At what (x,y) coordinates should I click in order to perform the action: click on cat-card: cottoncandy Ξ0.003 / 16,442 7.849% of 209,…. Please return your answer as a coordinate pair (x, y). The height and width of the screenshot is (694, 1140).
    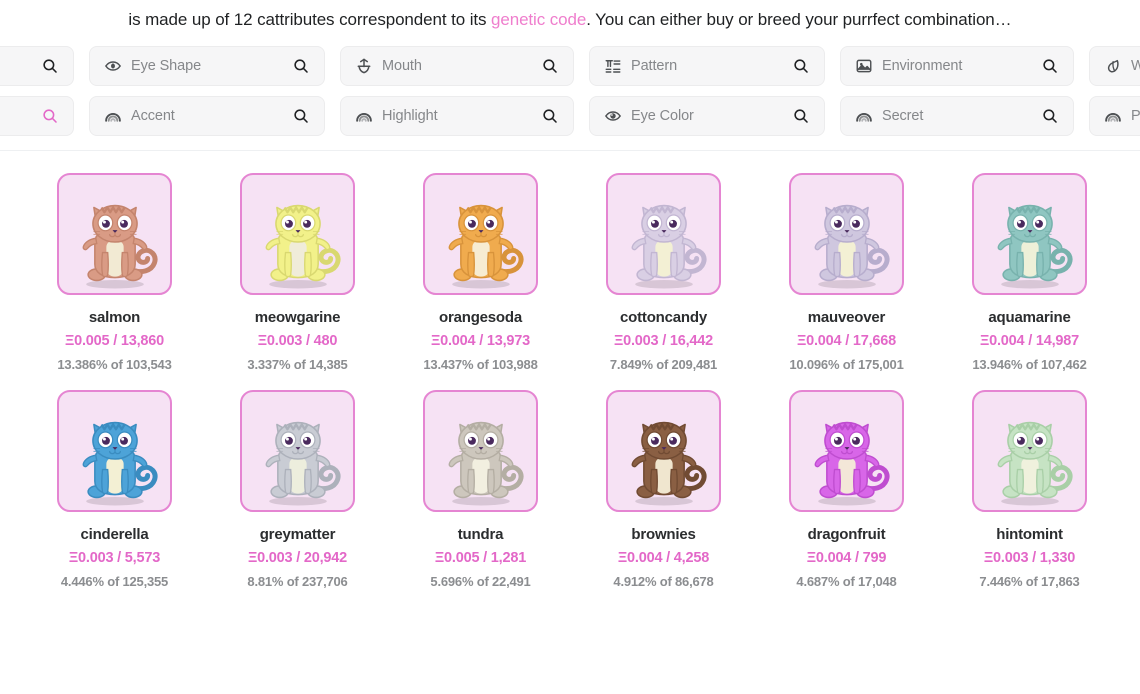
    Looking at the image, I should click on (663, 272).